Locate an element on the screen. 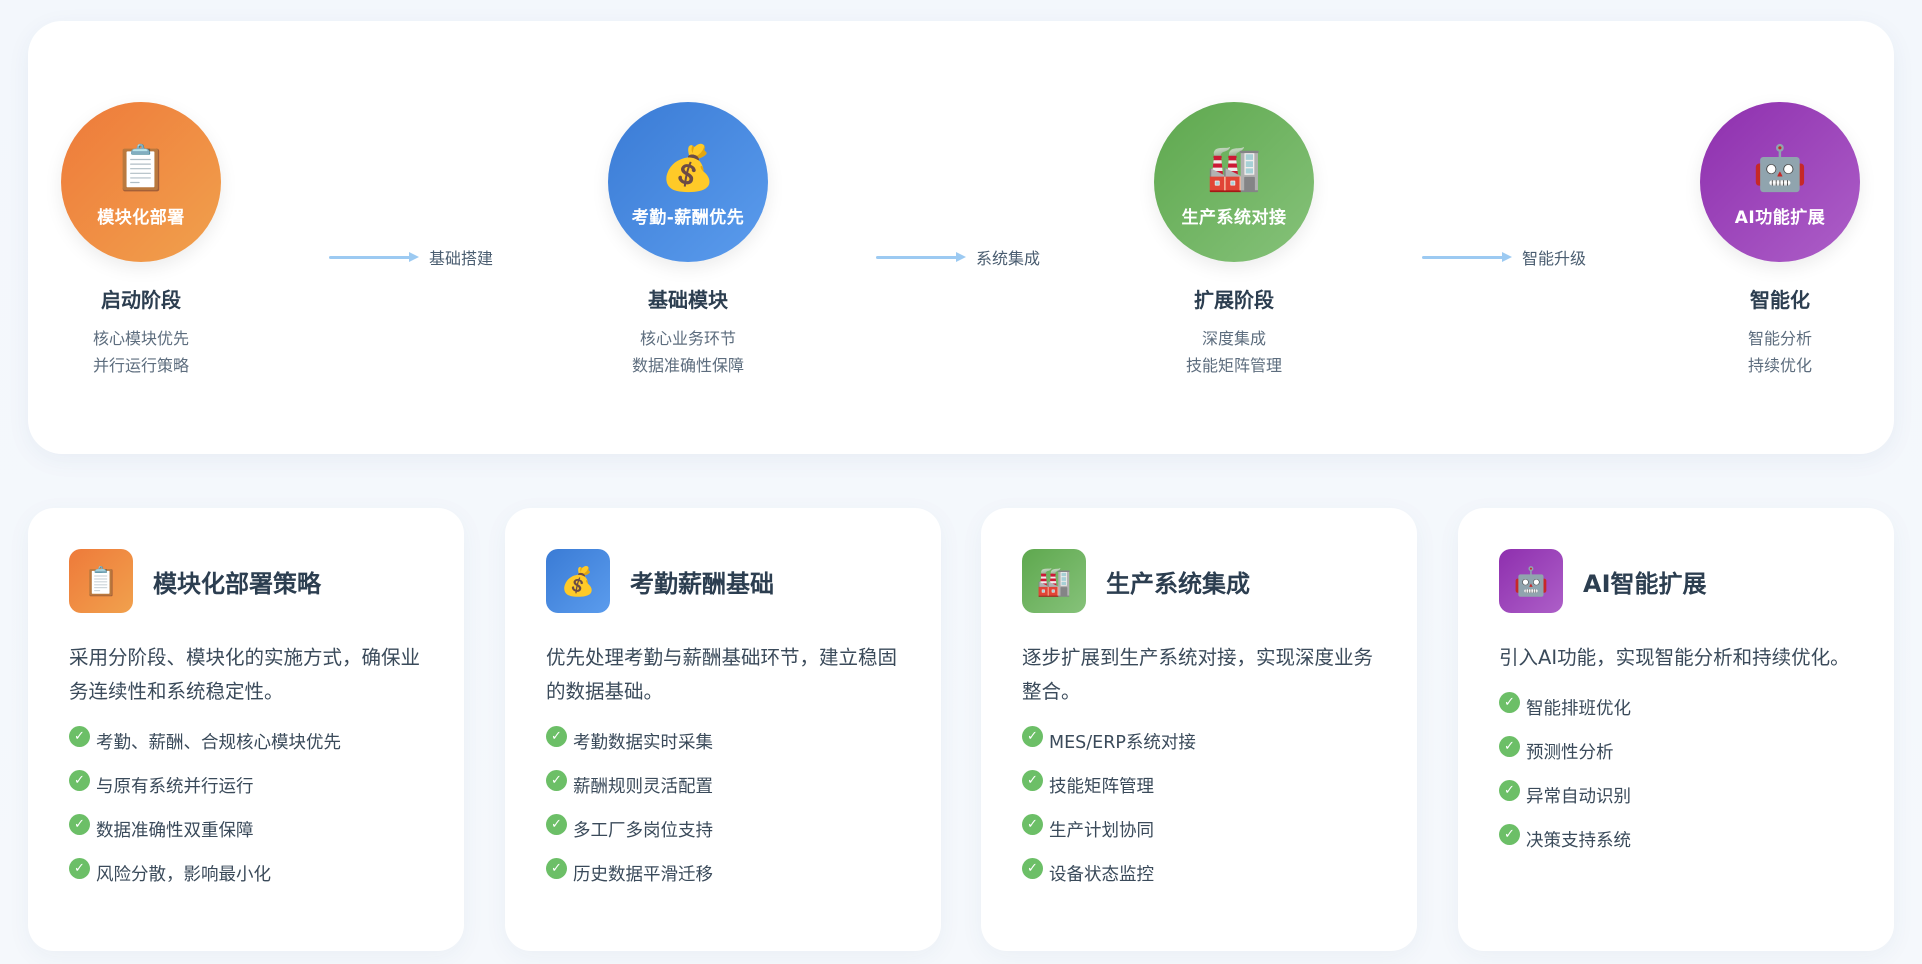 The height and width of the screenshot is (964, 1922). card-title: 模块化部署策略 is located at coordinates (237, 583).